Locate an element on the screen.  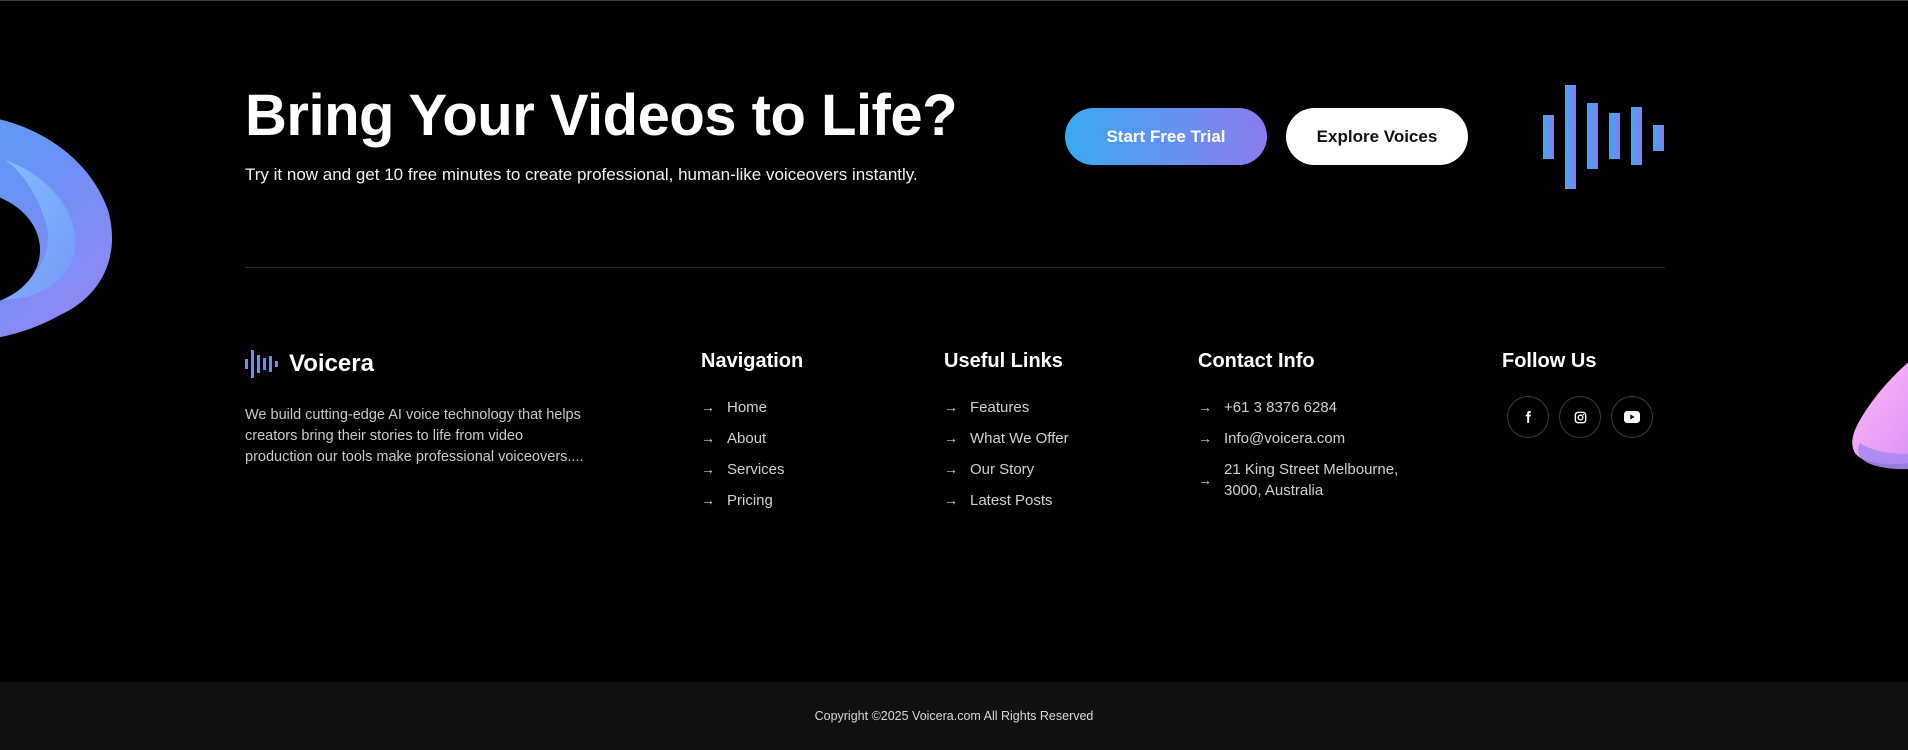
nav-item-services: → Services is located at coordinates (743, 474).